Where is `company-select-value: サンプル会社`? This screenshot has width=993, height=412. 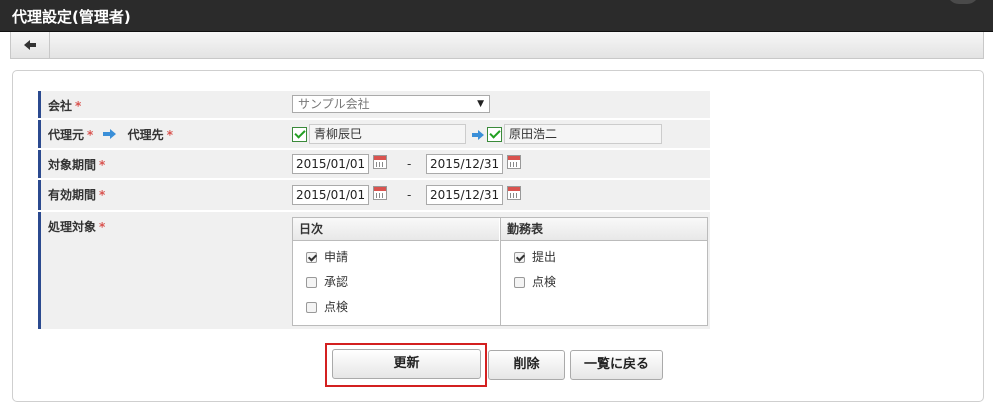
company-select-value: サンプル会社 is located at coordinates (334, 104).